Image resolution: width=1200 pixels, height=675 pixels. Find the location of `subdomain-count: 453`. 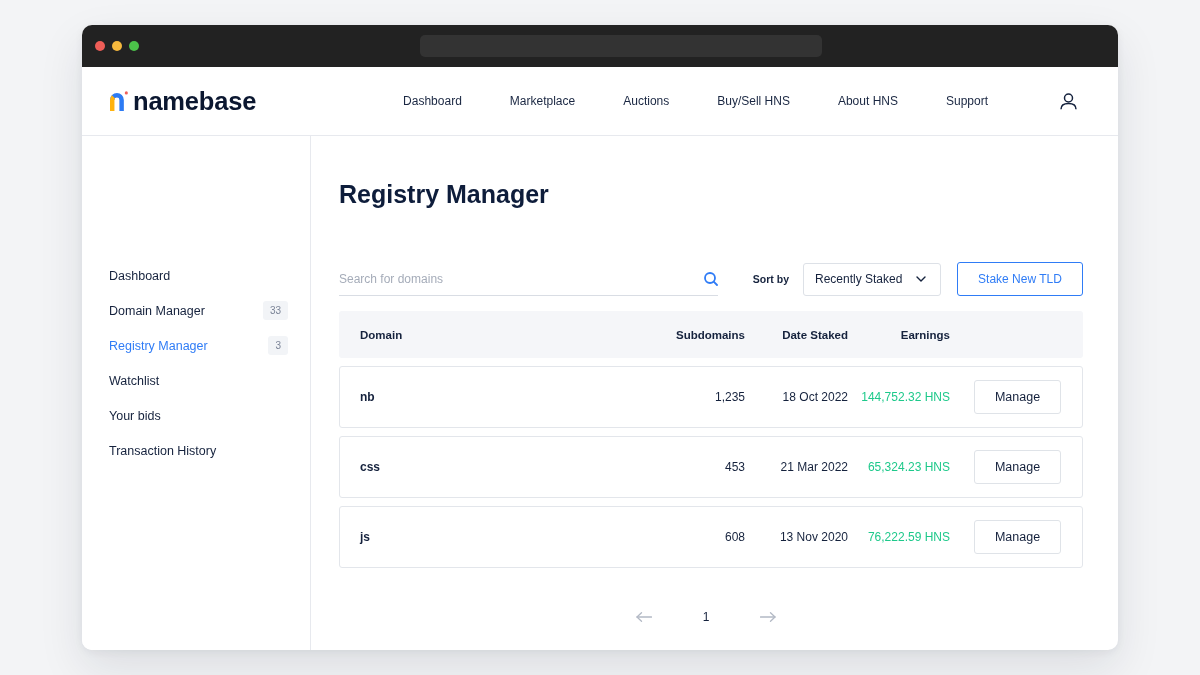

subdomain-count: 453 is located at coordinates (734, 467).